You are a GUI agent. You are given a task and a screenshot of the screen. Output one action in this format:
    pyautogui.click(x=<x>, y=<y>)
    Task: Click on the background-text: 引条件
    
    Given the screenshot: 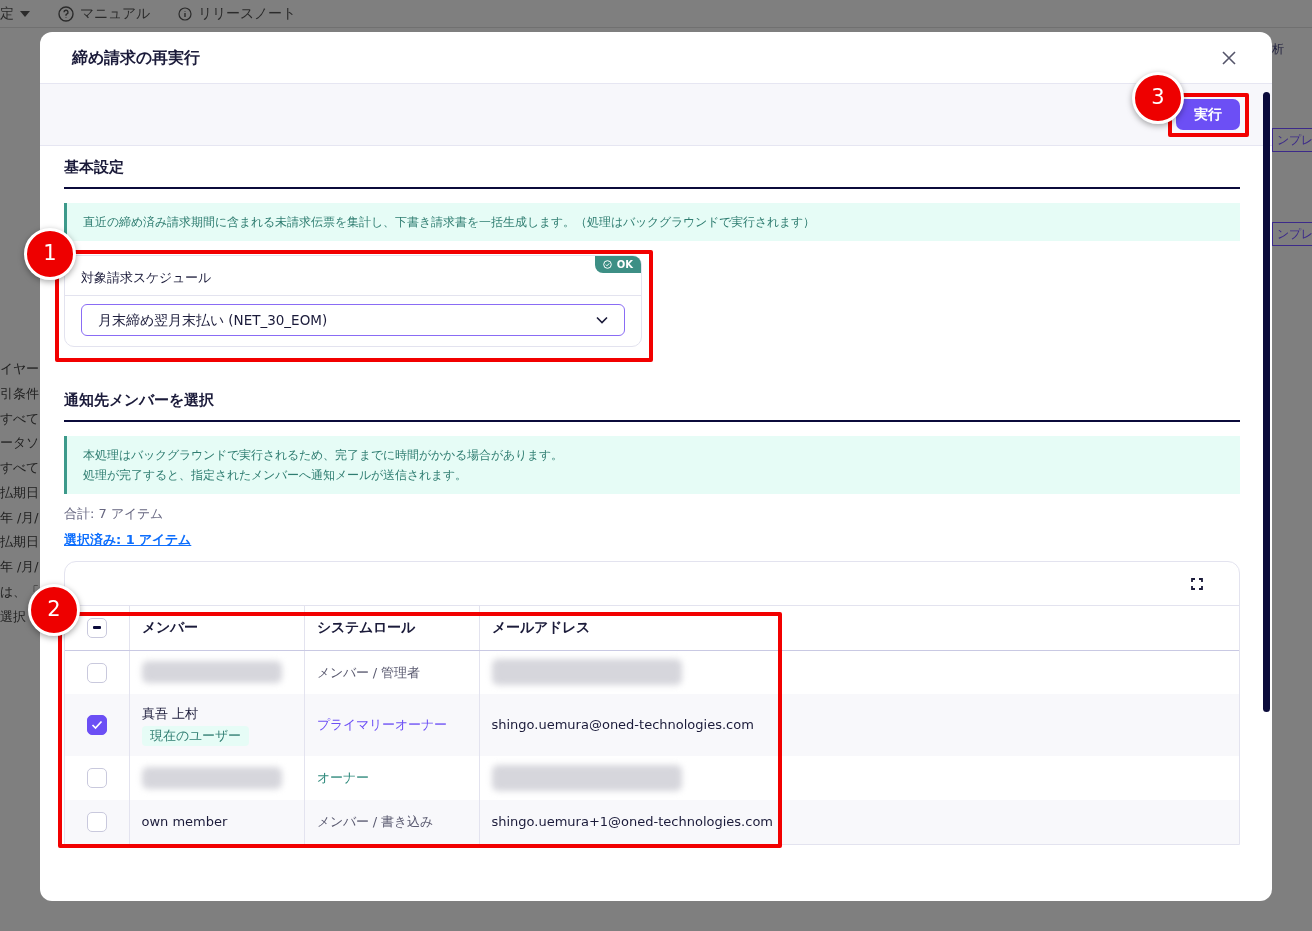 What is the action you would take?
    pyautogui.click(x=20, y=393)
    